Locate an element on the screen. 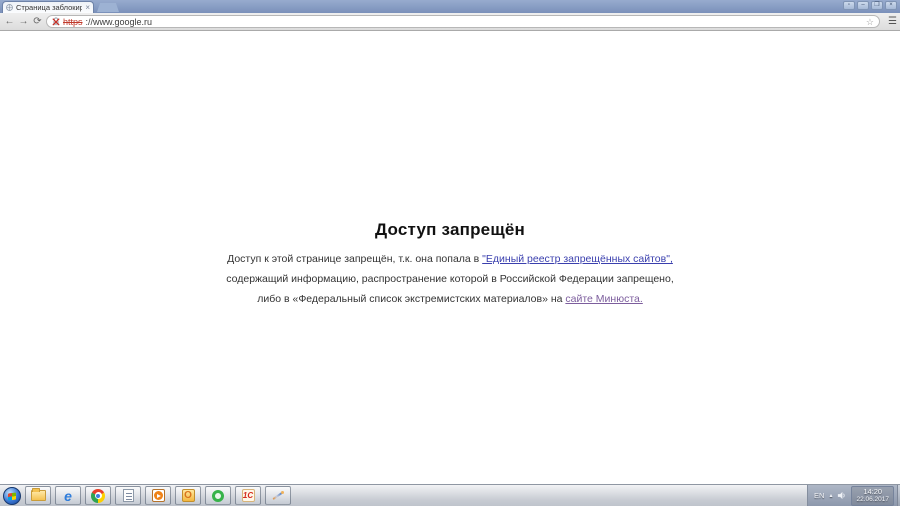 The width and height of the screenshot is (900, 506). system-tray: EN ▴ 14:20 22.06.2017 is located at coordinates (852, 495).